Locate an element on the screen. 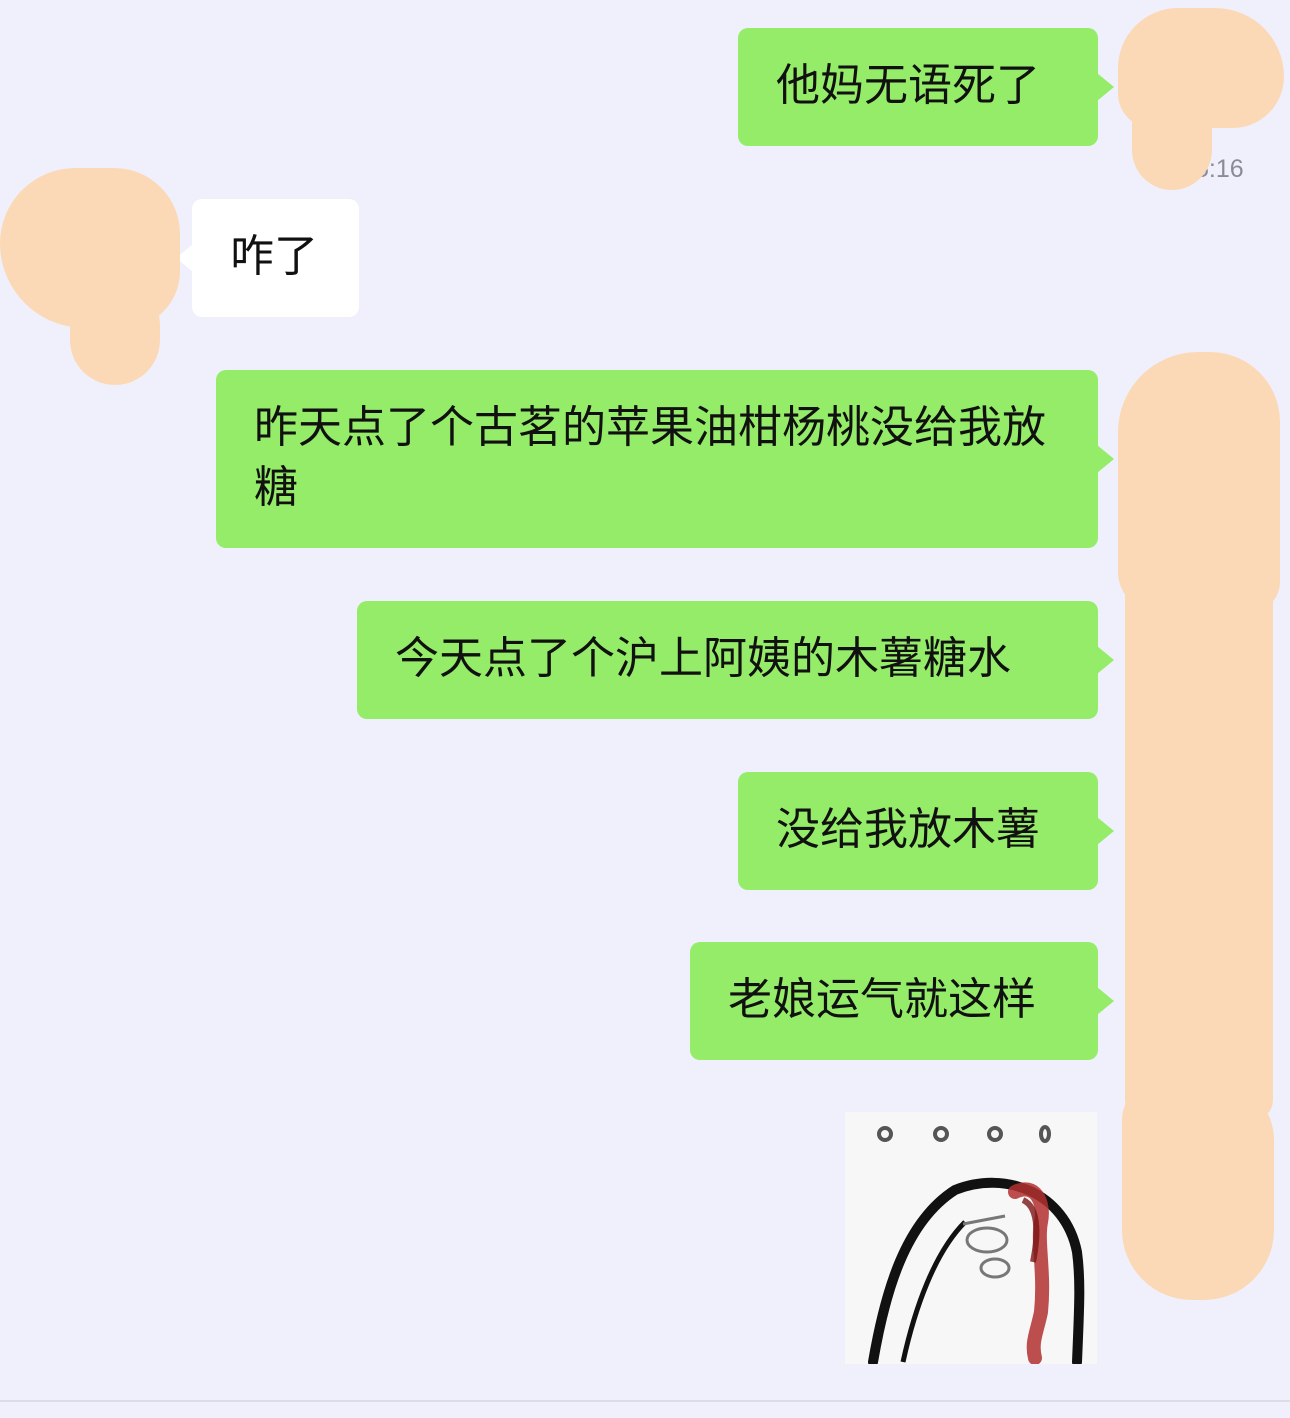  chat-bubble-outgoing: 没给我放木薯 is located at coordinates (926, 831).